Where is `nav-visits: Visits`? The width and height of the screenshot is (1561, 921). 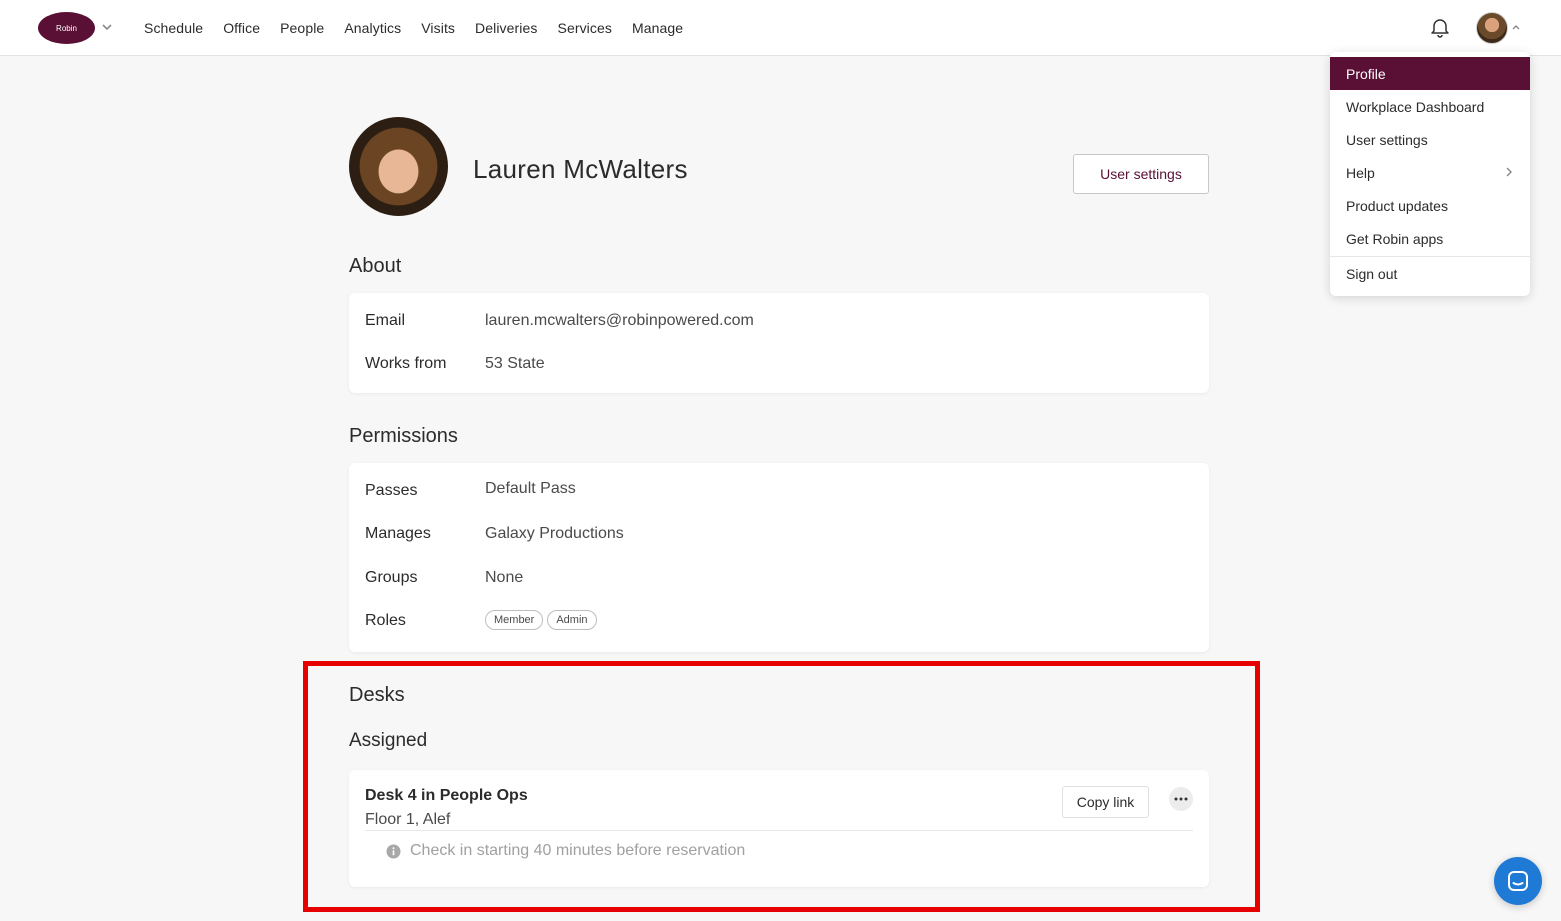
nav-visits: Visits is located at coordinates (438, 28).